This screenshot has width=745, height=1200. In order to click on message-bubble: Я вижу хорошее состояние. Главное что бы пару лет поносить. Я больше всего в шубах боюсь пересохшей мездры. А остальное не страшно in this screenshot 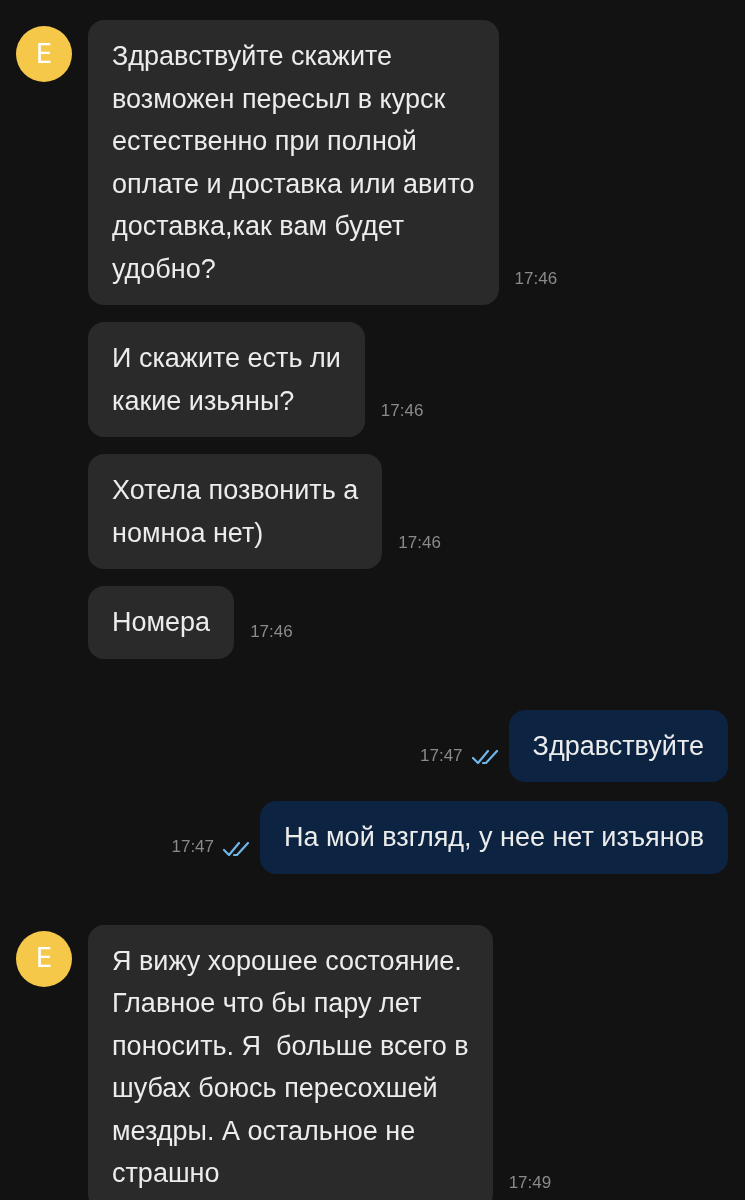, I will do `click(290, 1062)`.